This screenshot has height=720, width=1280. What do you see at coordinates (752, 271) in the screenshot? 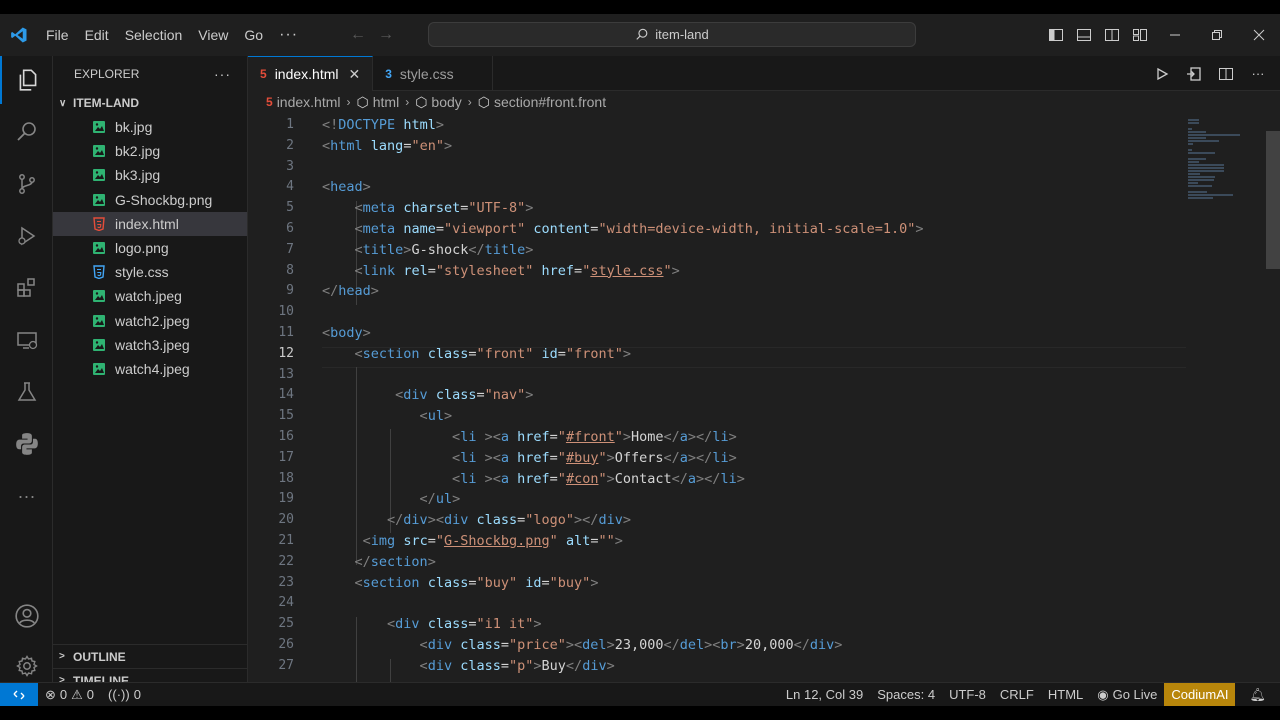
I see `code-line: <link rel="stylesheet" href="style.css">` at bounding box center [752, 271].